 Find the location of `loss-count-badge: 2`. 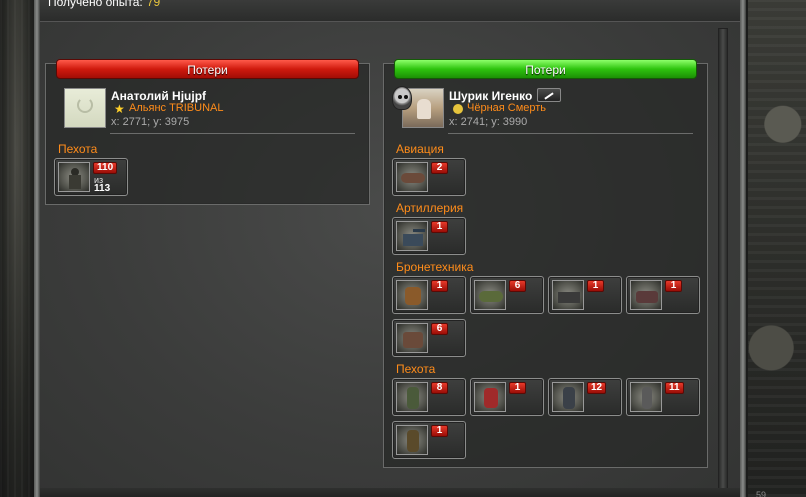

loss-count-badge: 2 is located at coordinates (439, 168).